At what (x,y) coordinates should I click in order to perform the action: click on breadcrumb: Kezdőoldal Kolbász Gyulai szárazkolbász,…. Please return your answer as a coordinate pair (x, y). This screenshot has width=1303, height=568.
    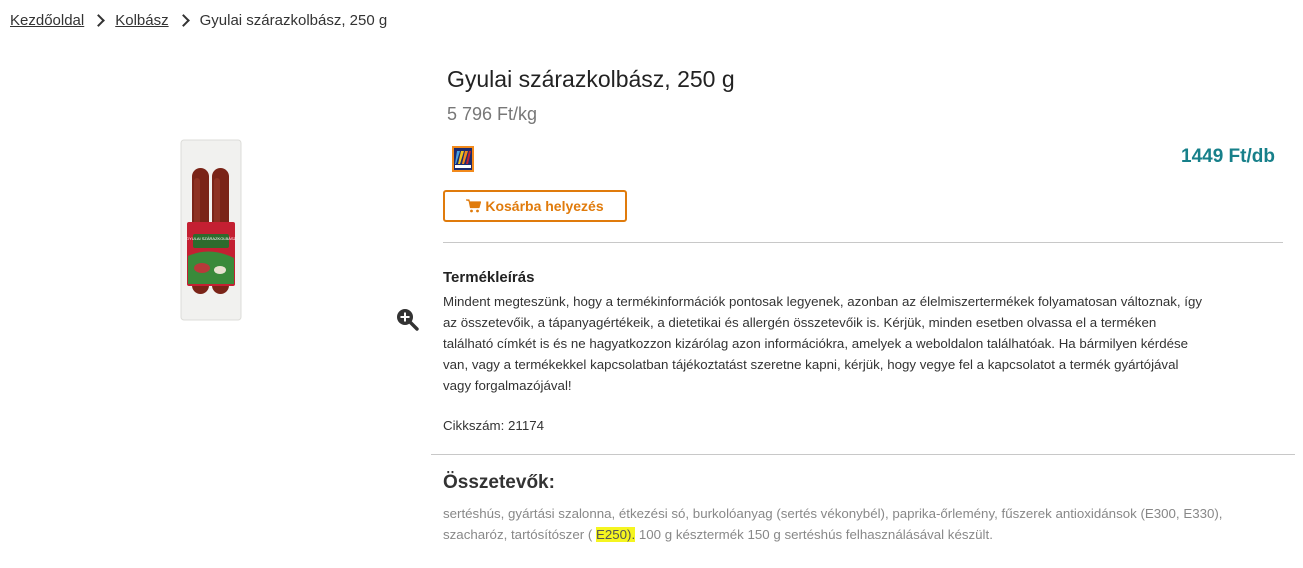
    Looking at the image, I should click on (198, 20).